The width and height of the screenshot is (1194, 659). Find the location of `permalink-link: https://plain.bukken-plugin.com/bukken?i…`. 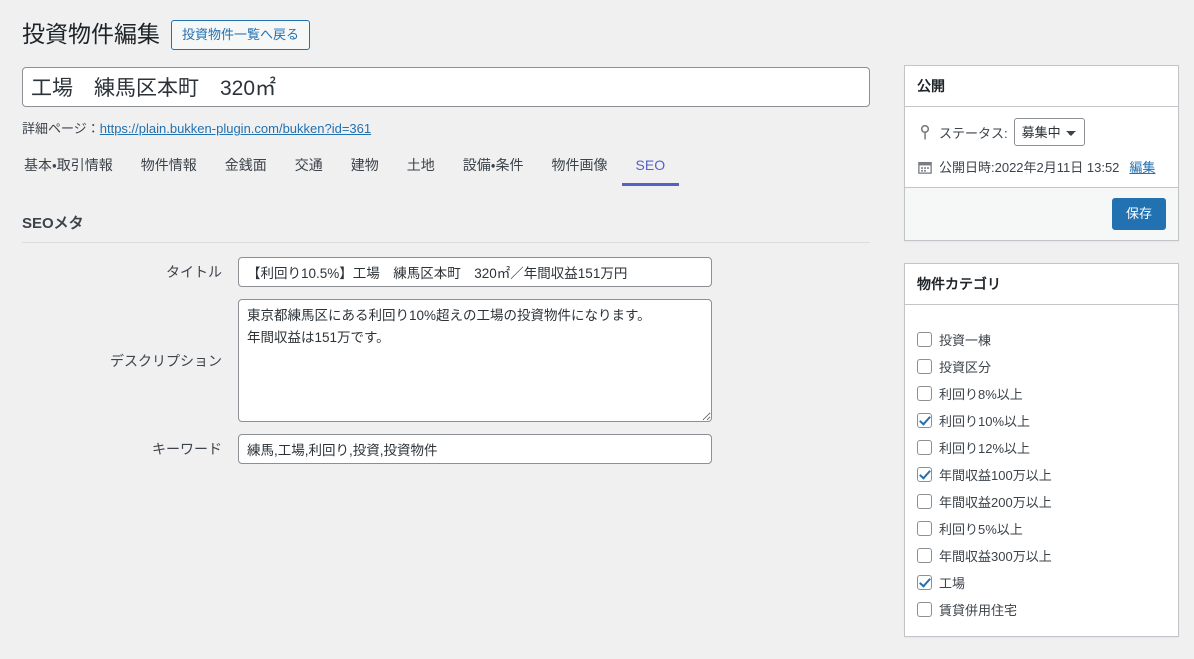

permalink-link: https://plain.bukken-plugin.com/bukken?i… is located at coordinates (235, 128).